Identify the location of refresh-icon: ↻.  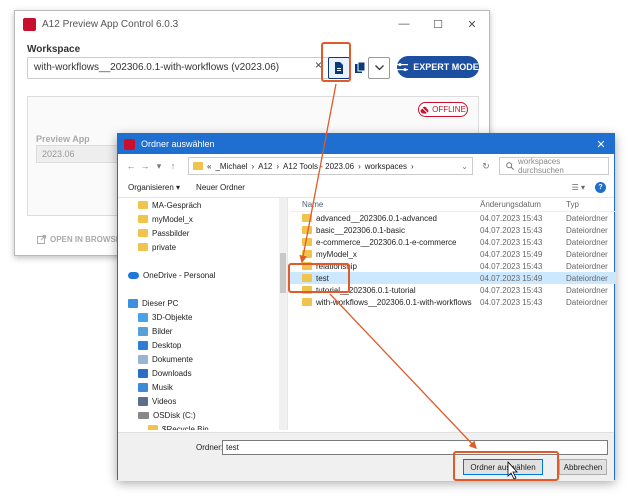
(486, 166).